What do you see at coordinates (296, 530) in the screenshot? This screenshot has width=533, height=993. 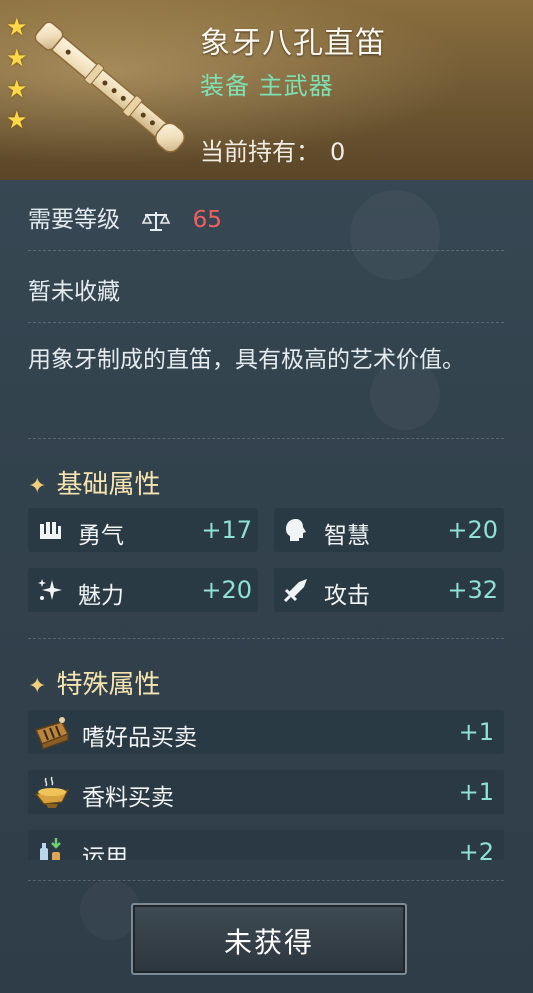 I see `wisdom-head-icon` at bounding box center [296, 530].